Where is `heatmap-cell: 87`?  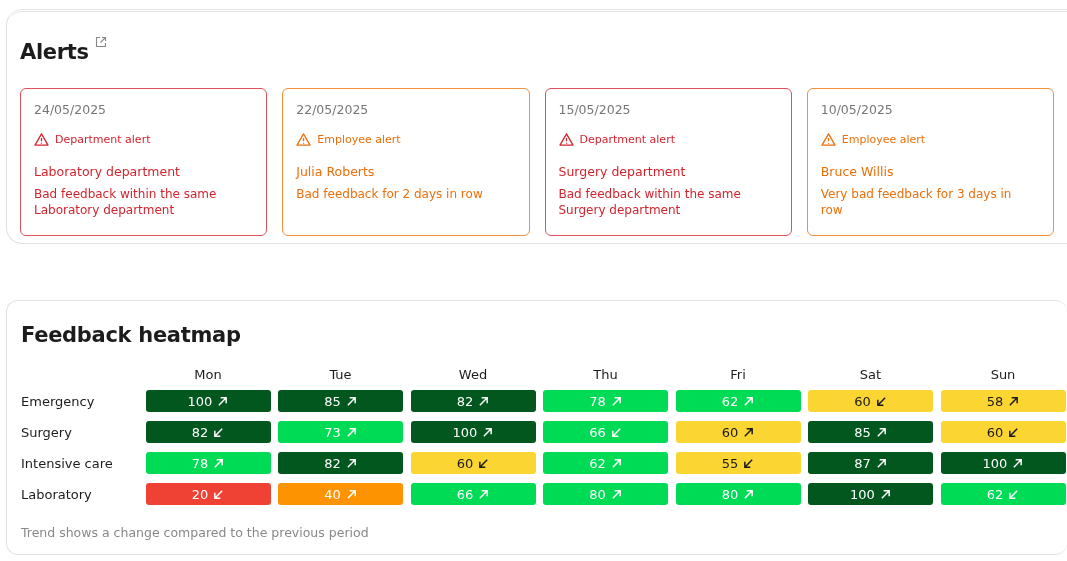
heatmap-cell: 87 is located at coordinates (870, 463).